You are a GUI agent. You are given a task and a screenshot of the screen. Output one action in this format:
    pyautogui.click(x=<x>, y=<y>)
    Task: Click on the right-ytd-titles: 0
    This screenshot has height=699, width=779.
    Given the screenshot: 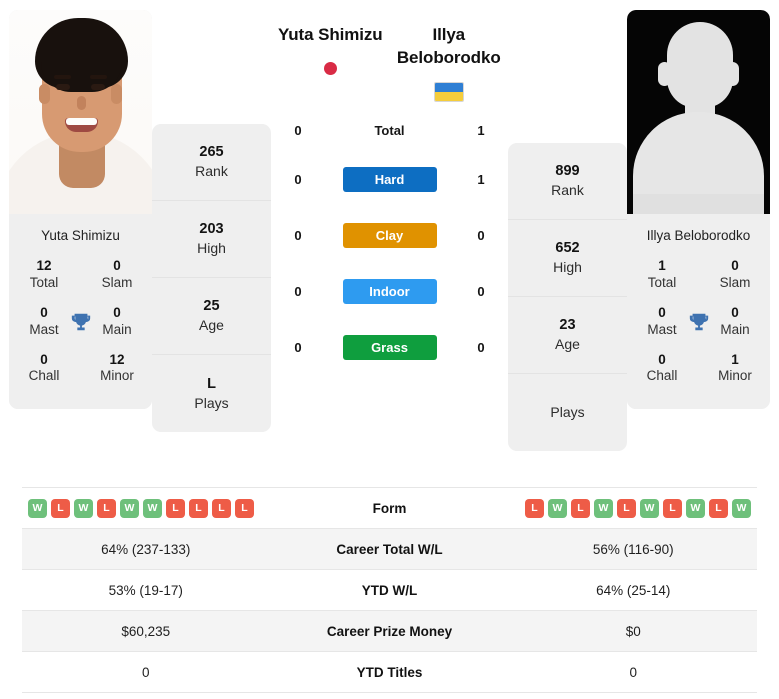 What is the action you would take?
    pyautogui.click(x=633, y=672)
    